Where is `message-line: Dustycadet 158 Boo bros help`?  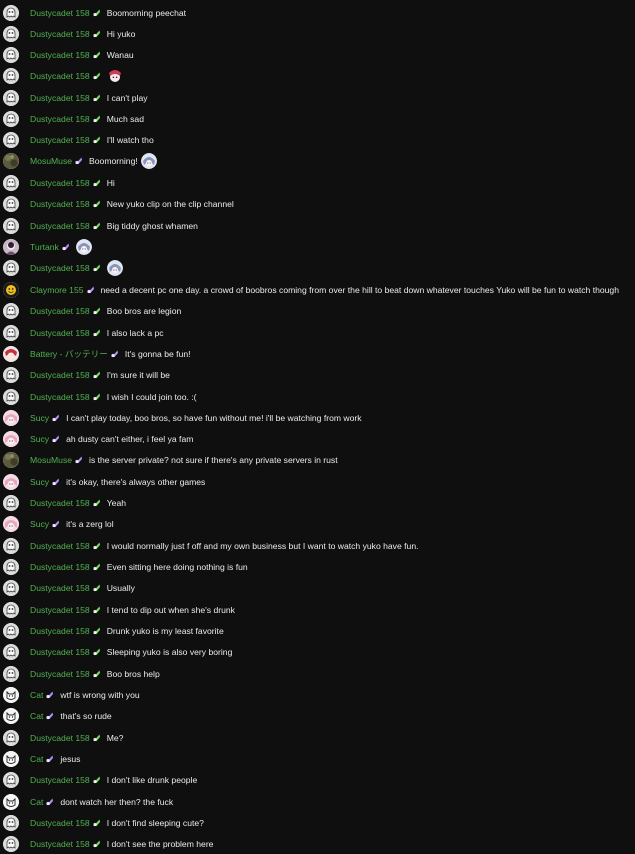
message-line: Dustycadet 158 Boo bros help is located at coordinates (95, 674).